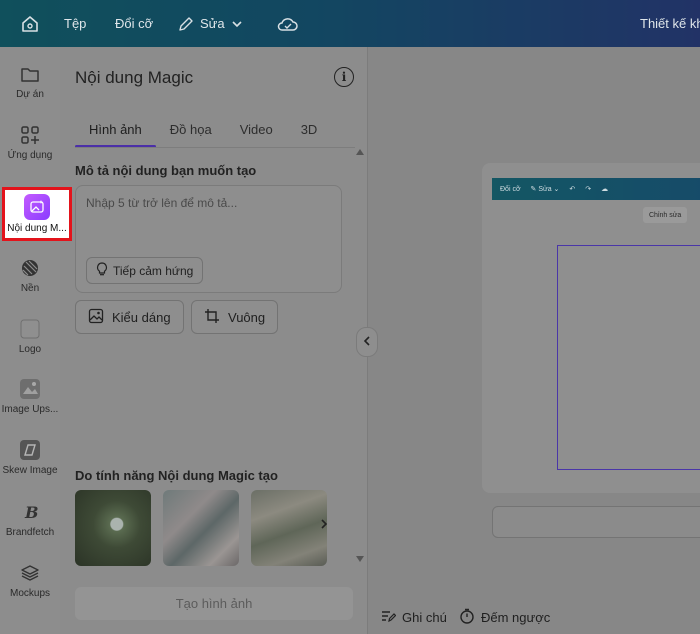 The image size is (700, 634). What do you see at coordinates (665, 215) in the screenshot?
I see `edit-chip: Chỉnh sửa` at bounding box center [665, 215].